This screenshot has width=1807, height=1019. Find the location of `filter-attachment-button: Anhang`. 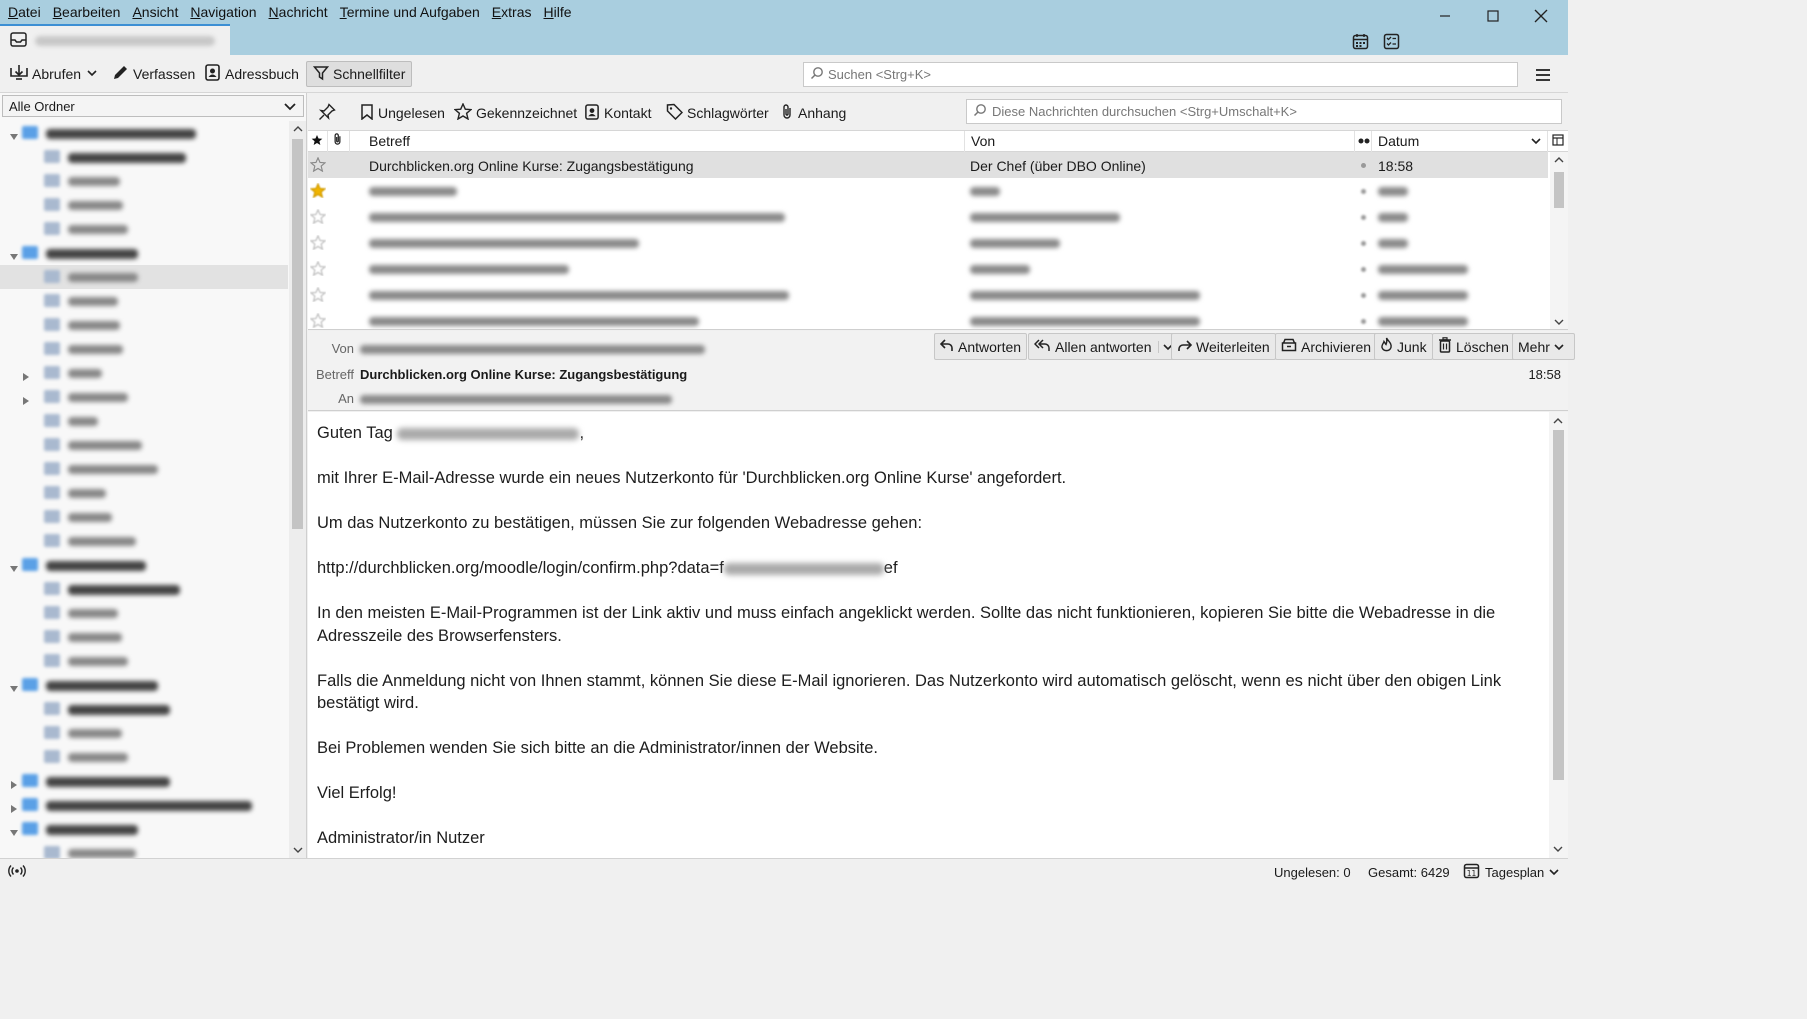

filter-attachment-button: Anhang is located at coordinates (813, 113).